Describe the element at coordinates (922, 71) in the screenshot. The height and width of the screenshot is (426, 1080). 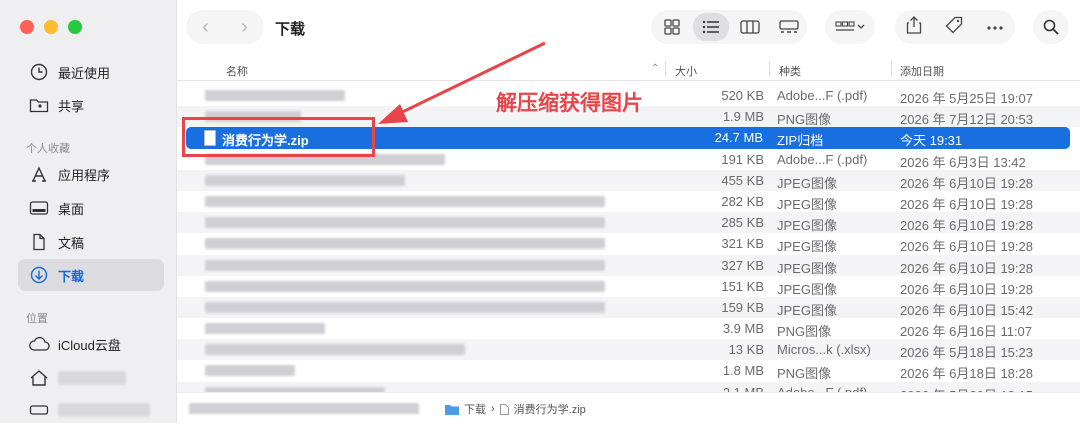
I see `column-date-header: 添加日期` at that location.